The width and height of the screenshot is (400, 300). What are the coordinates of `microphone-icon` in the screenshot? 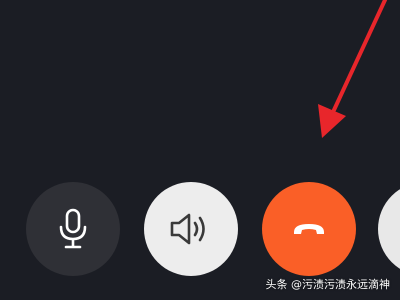 It's located at (73, 229).